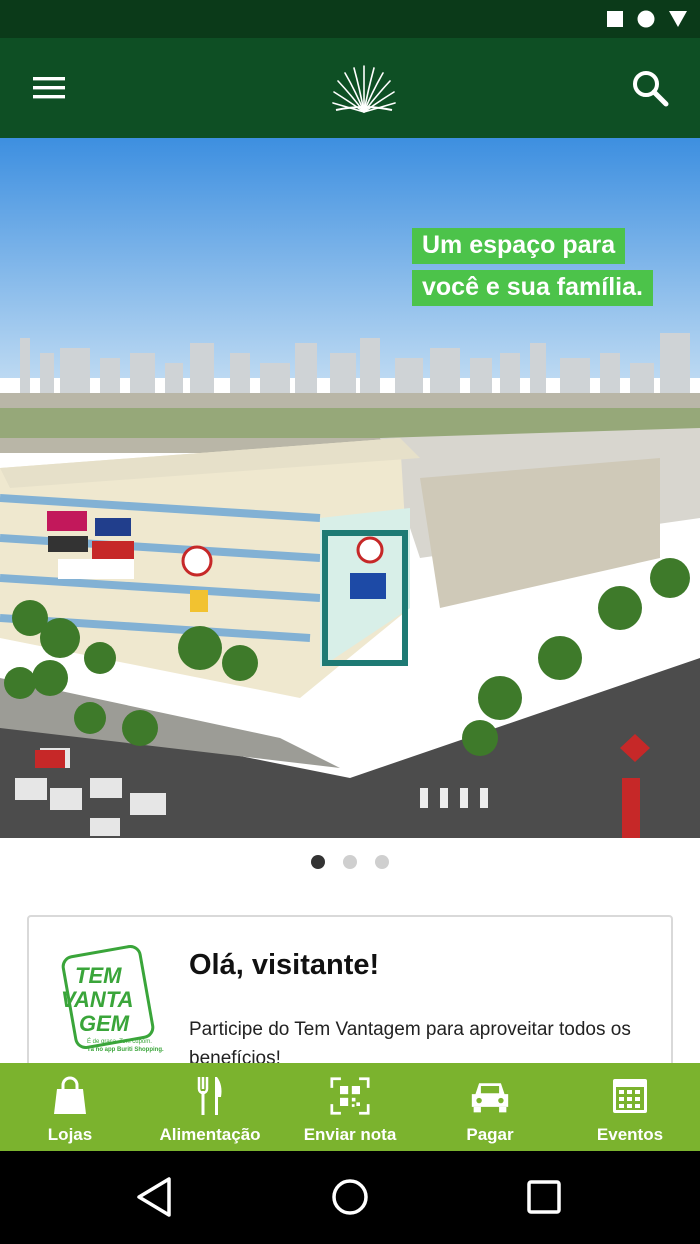 This screenshot has width=700, height=1244. I want to click on nav-alimentacao: Alimentação, so click(210, 1107).